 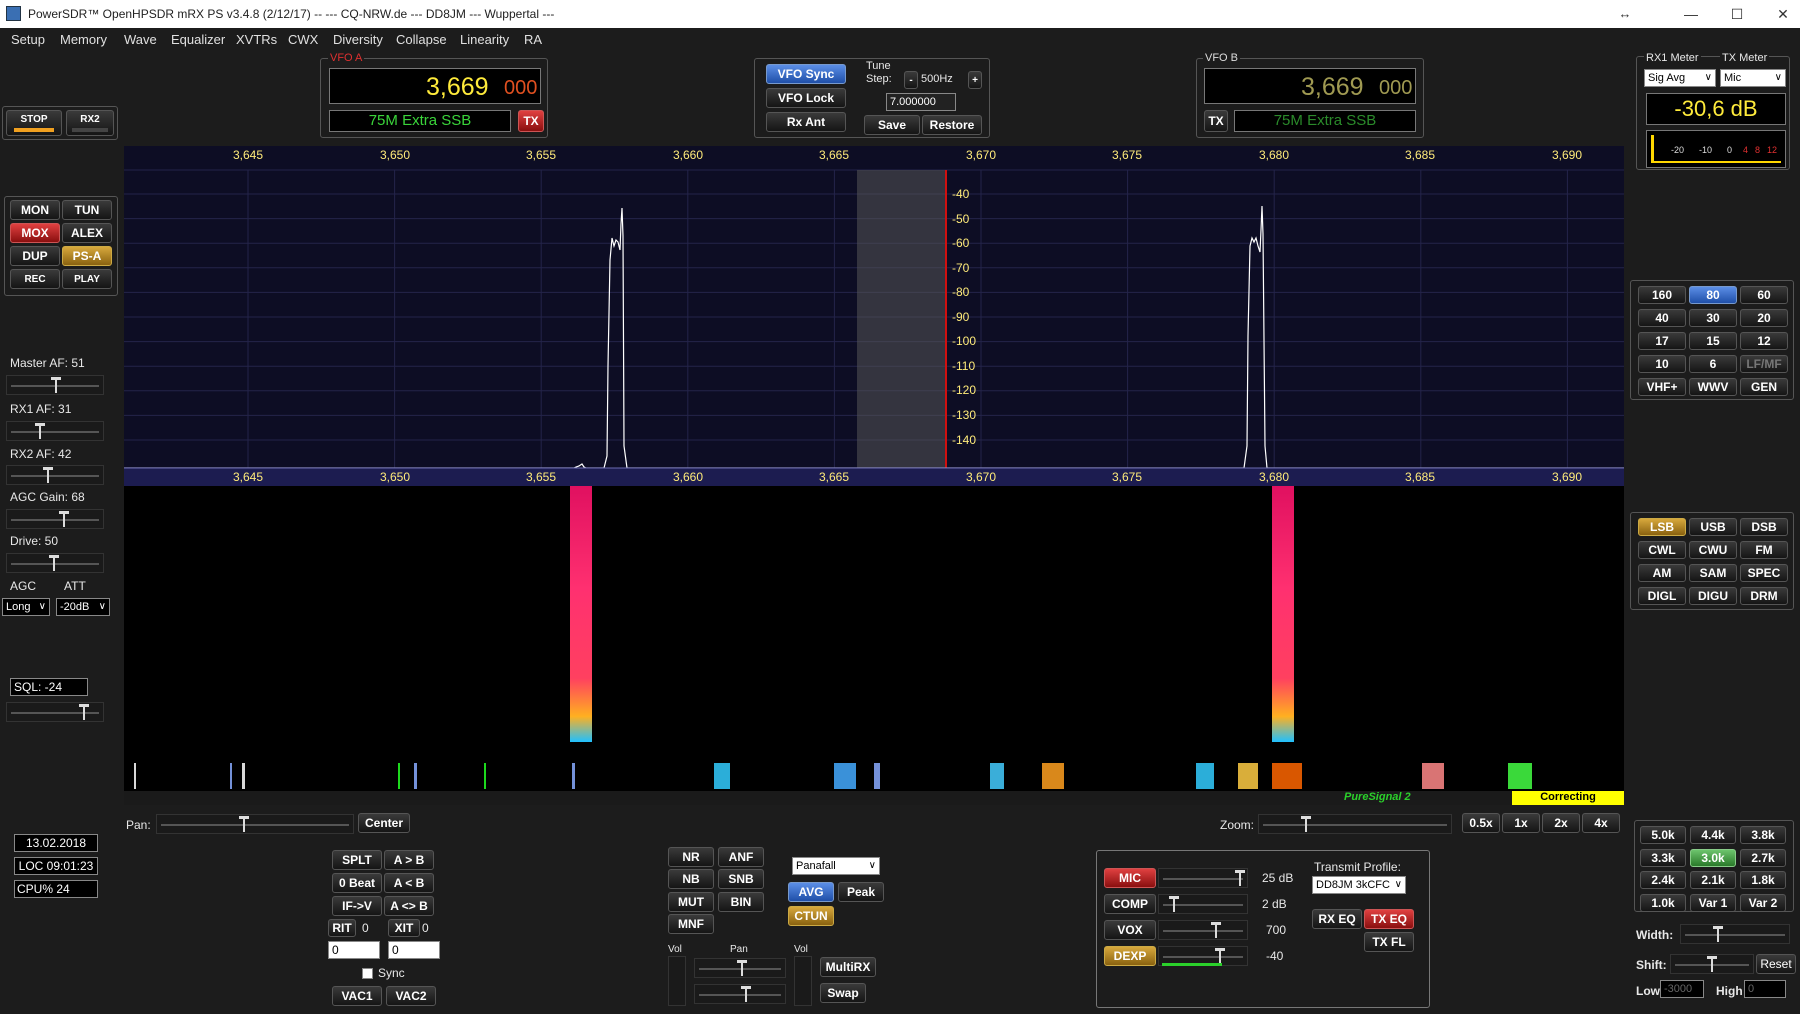 What do you see at coordinates (1764, 295) in the screenshot?
I see `band-button-60: 60` at bounding box center [1764, 295].